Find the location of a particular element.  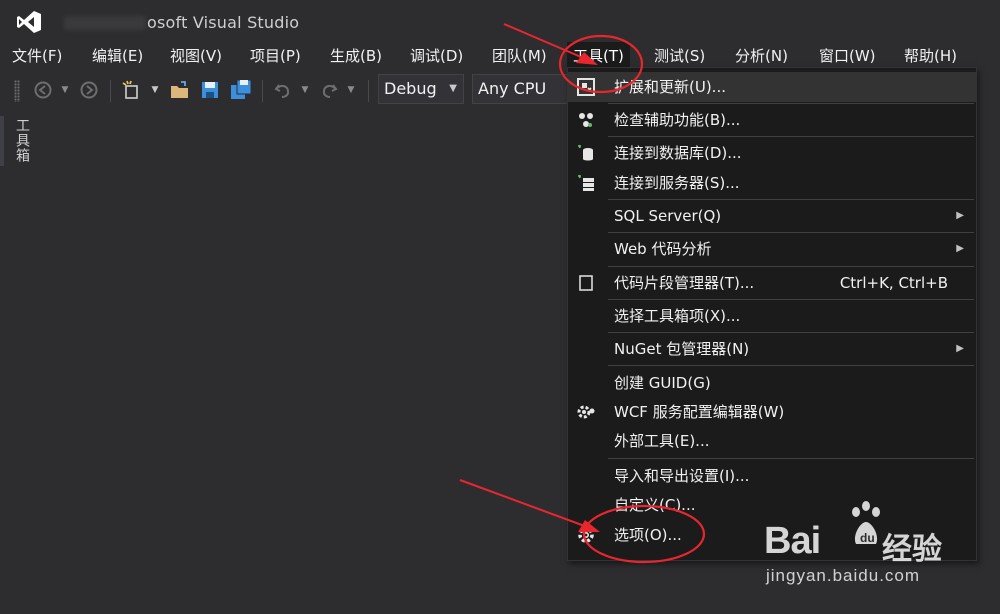

menu-item-wcf-config-editor: WCF 服务配置编辑器(W) is located at coordinates (772, 412).